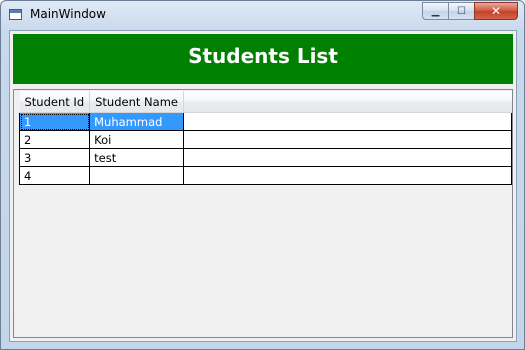 The image size is (525, 350). Describe the element at coordinates (54, 175) in the screenshot. I see `cell-student-id: 4` at that location.